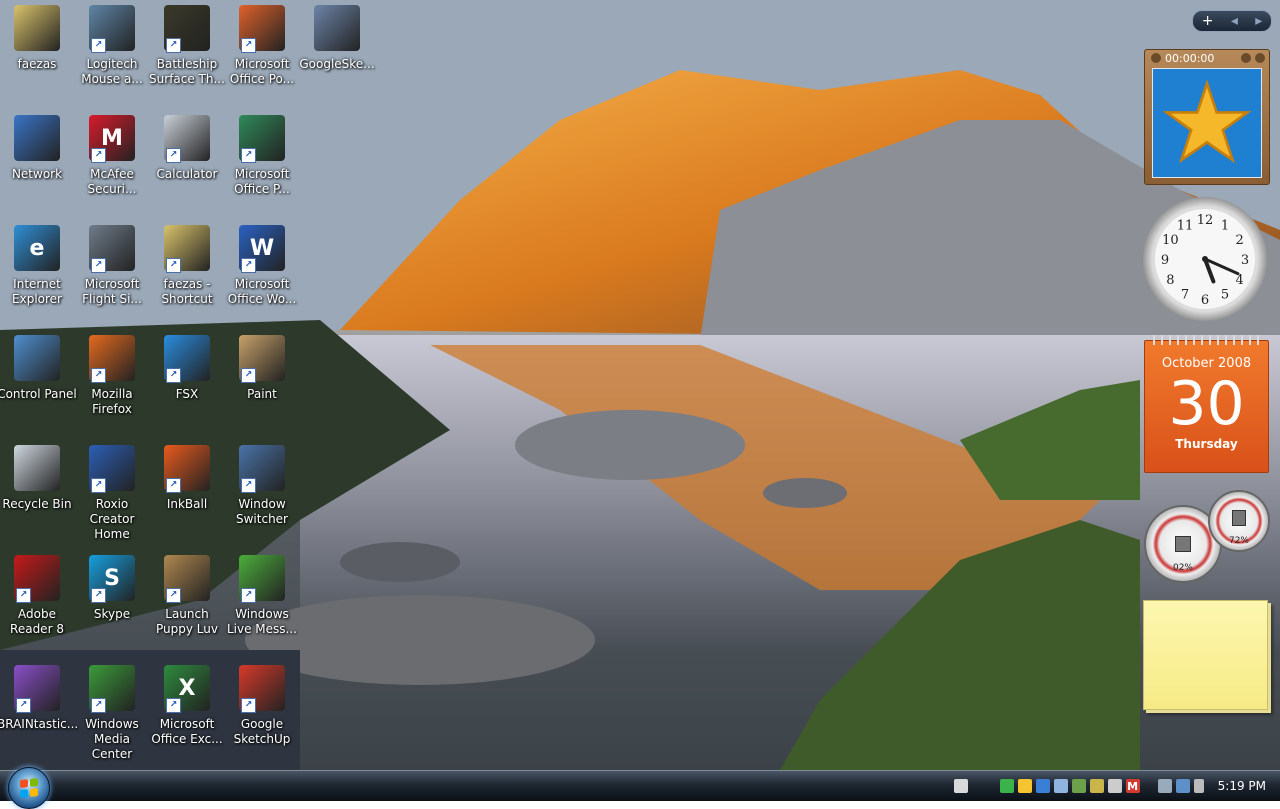 The image size is (1280, 809). I want to click on desktop-icon-label: Roxio Creator Home, so click(112, 519).